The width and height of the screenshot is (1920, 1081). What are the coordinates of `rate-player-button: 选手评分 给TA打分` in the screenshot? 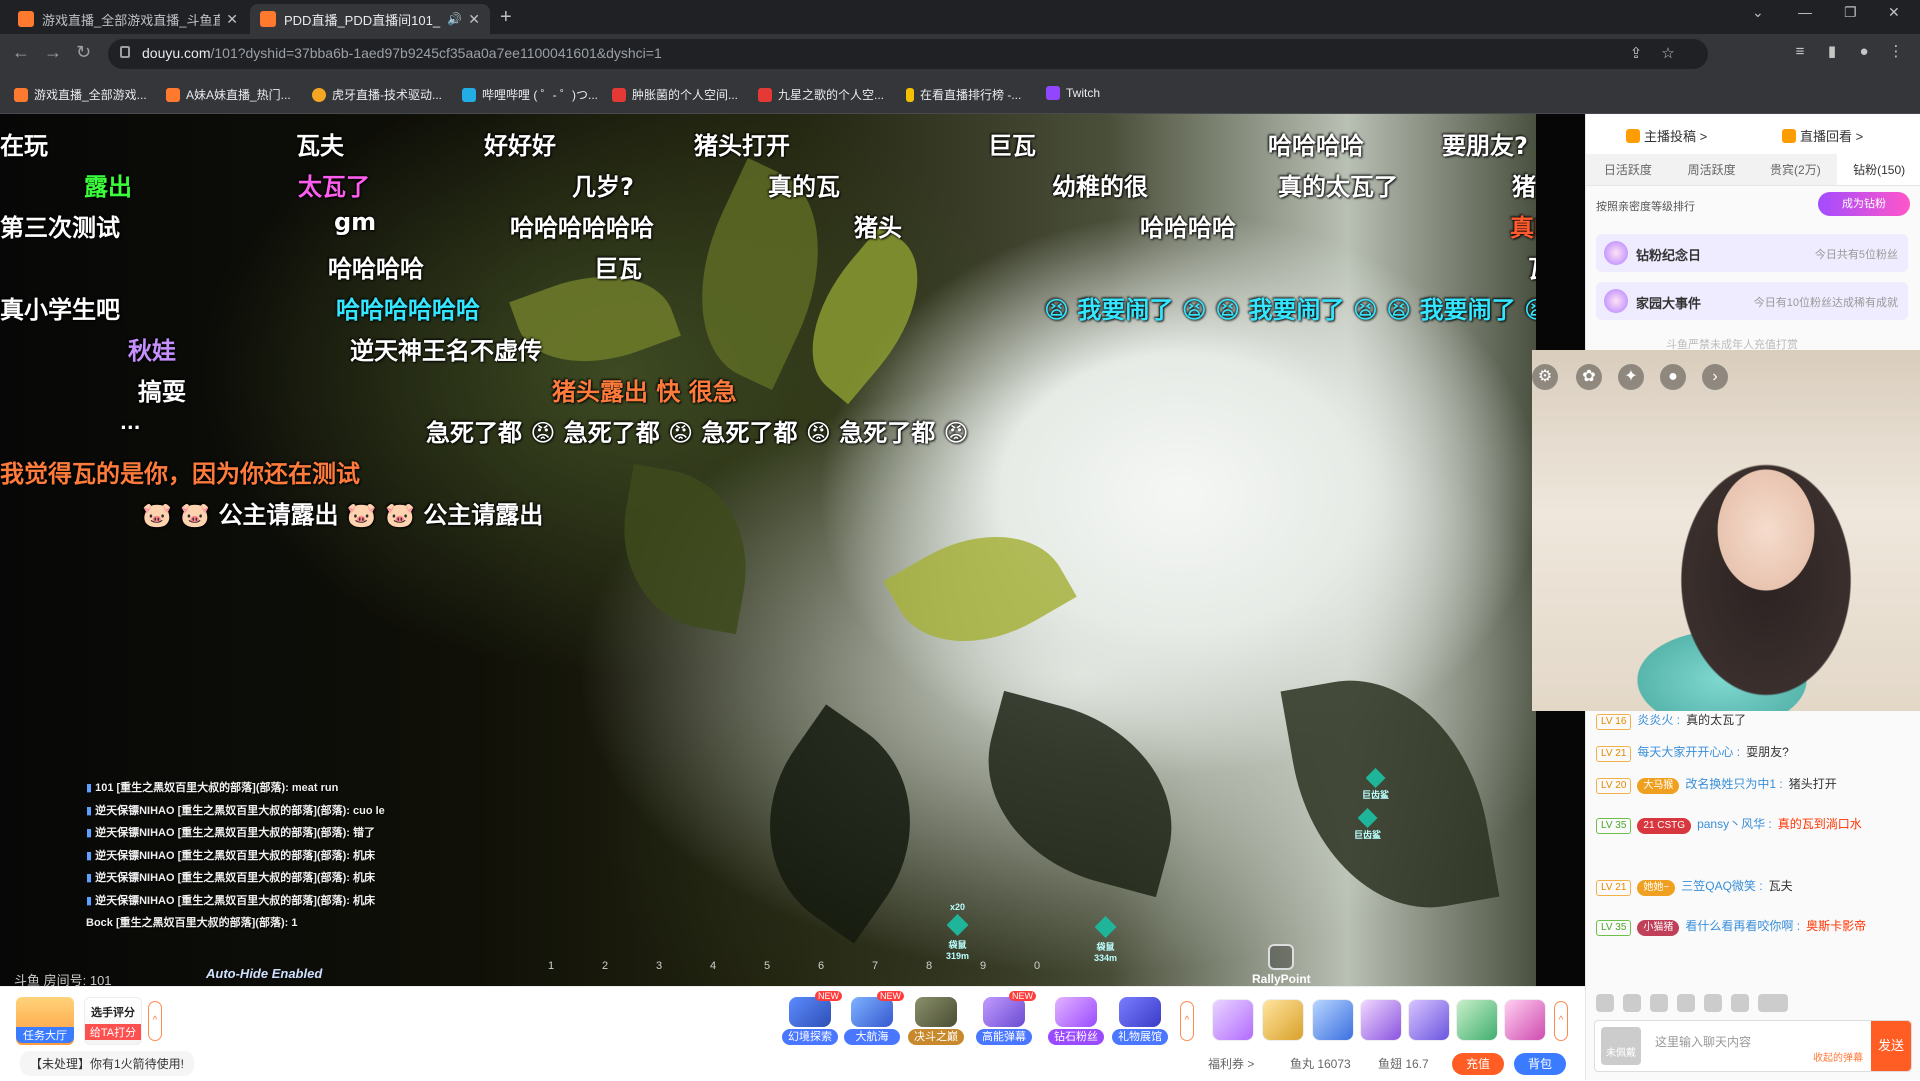 It's located at (113, 1021).